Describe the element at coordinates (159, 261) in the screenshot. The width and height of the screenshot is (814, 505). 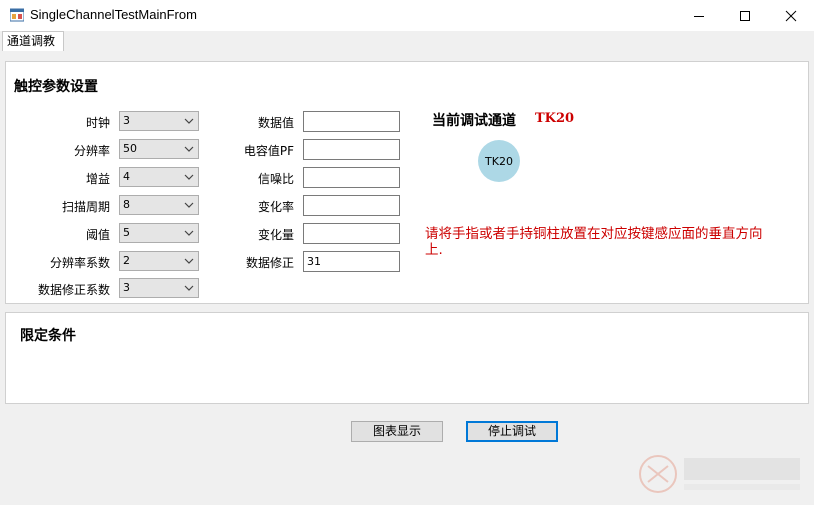
I see `resolution-coef-combo: 2` at that location.